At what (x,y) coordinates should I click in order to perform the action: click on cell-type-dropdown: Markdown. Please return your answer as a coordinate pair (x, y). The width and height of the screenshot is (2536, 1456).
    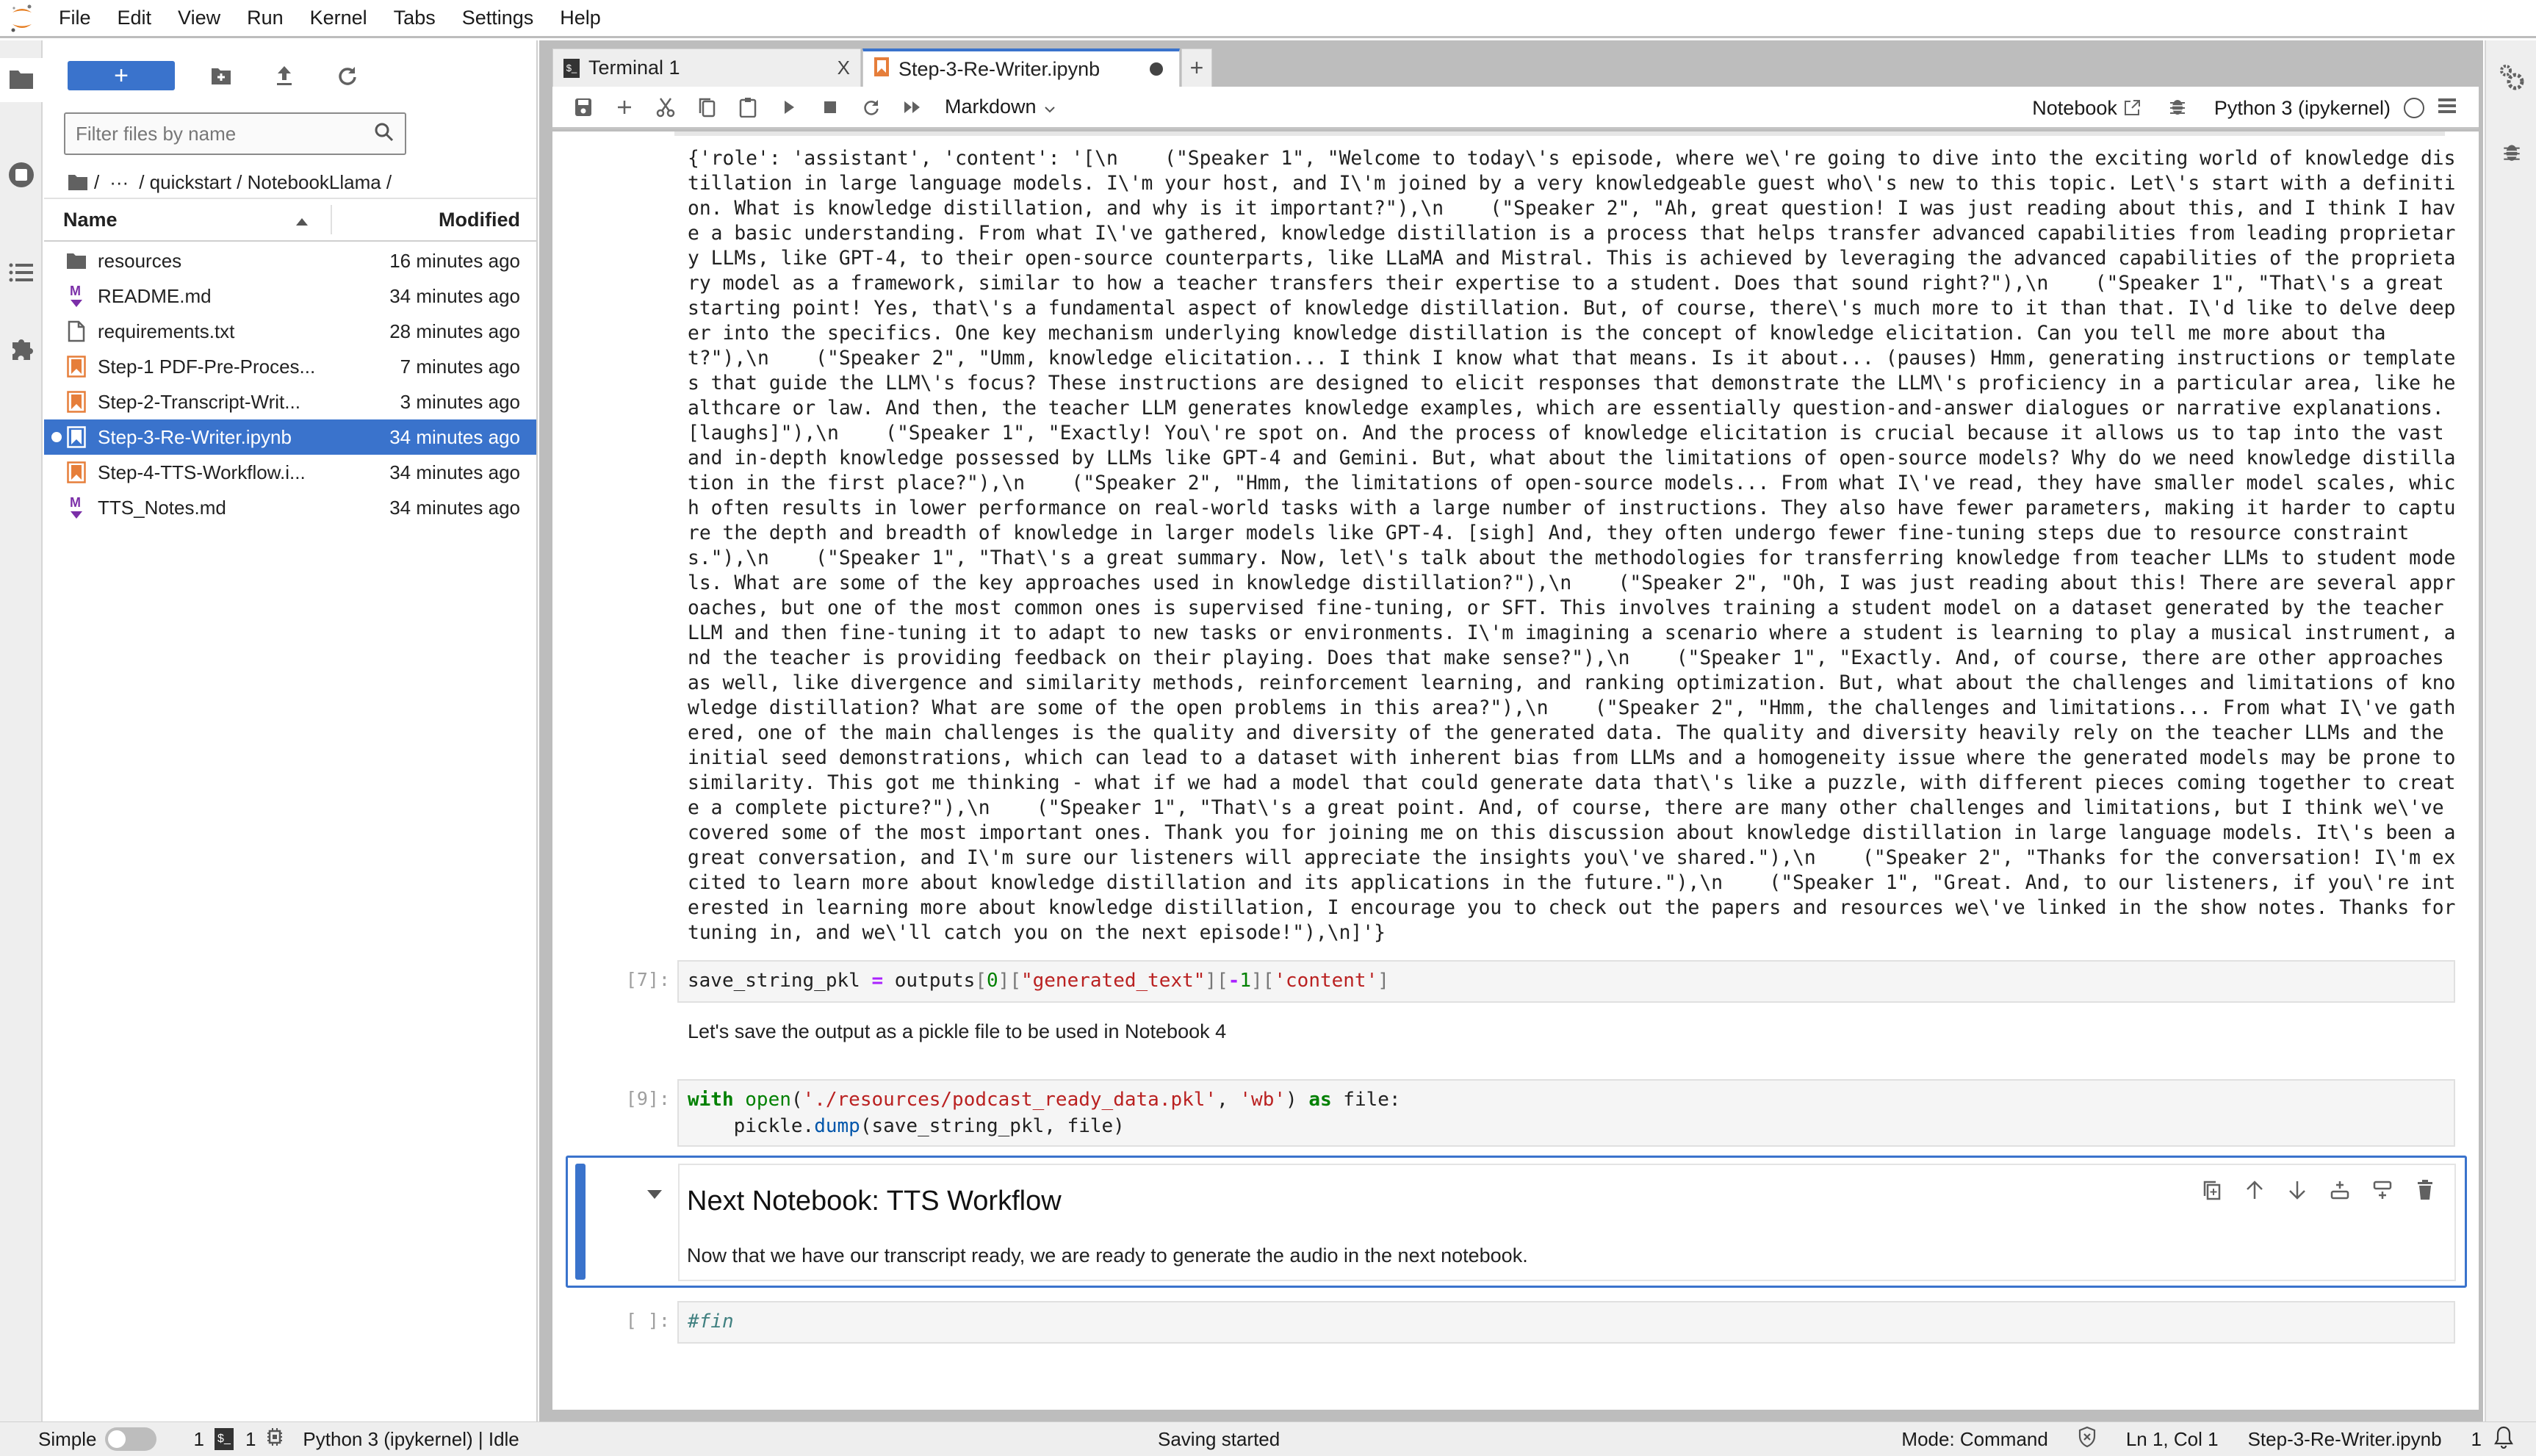
    Looking at the image, I should click on (1000, 106).